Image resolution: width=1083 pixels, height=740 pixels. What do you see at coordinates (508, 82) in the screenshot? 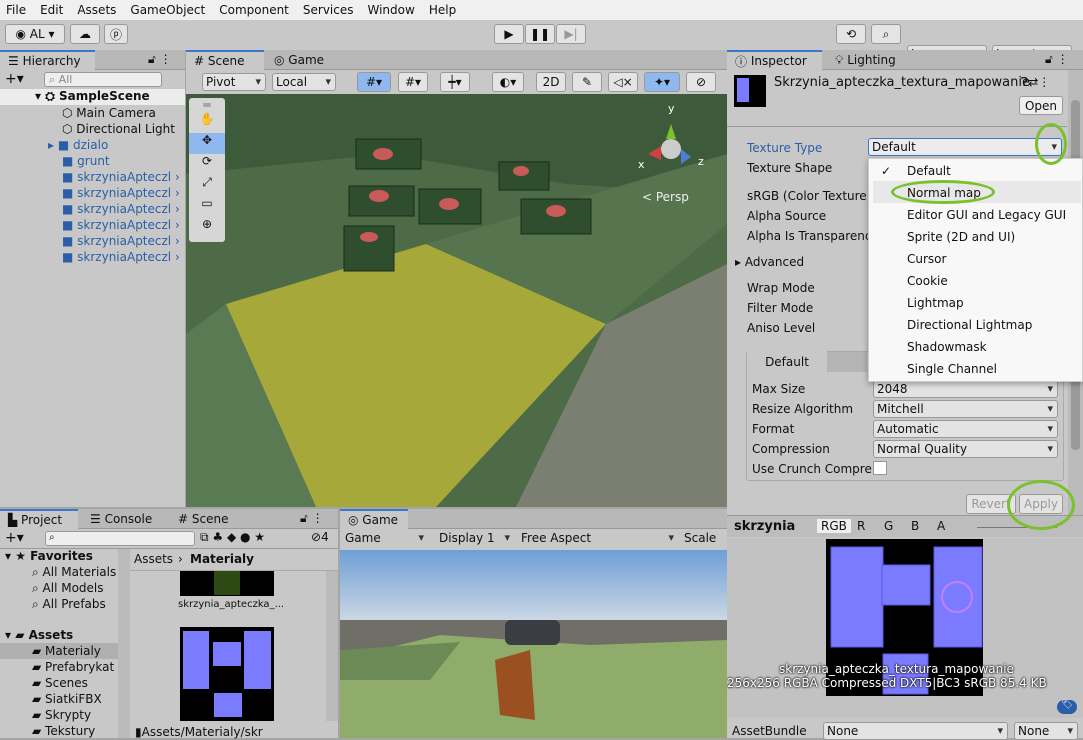
I see `shading-icon: ◐▾` at bounding box center [508, 82].